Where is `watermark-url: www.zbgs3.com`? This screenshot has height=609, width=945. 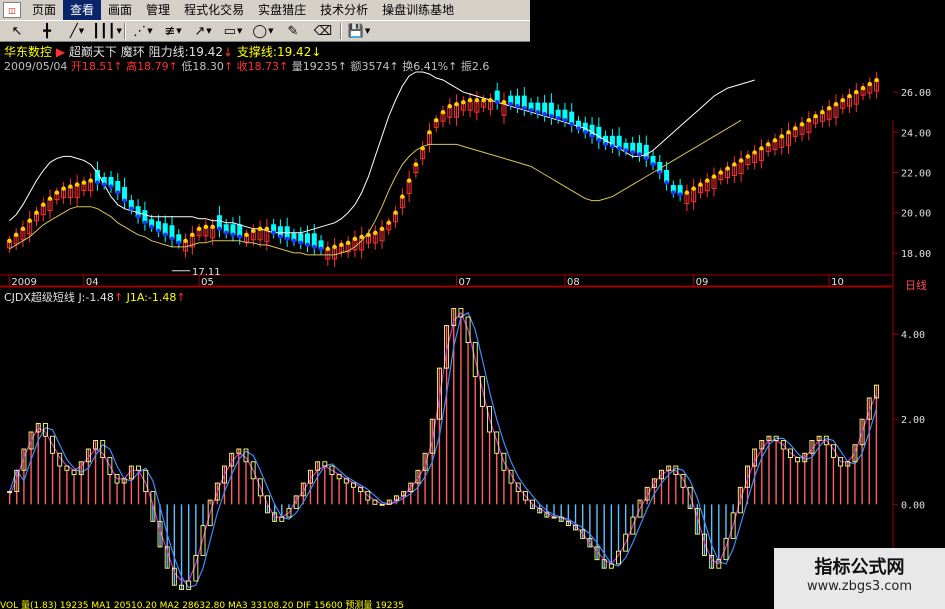
watermark-url: www.zbgs3.com is located at coordinates (859, 586).